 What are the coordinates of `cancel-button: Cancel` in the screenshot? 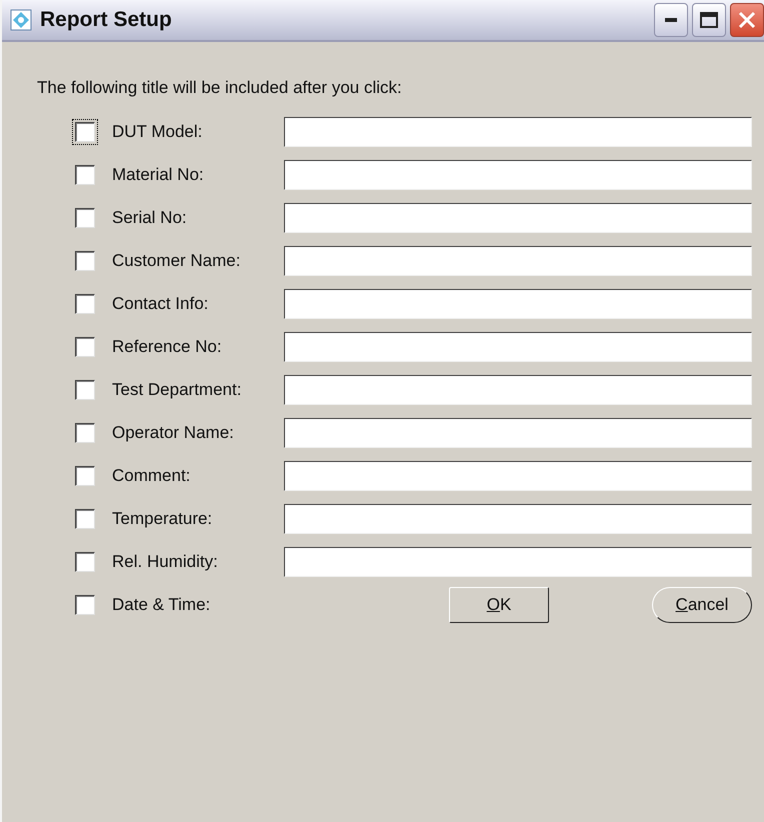 It's located at (702, 604).